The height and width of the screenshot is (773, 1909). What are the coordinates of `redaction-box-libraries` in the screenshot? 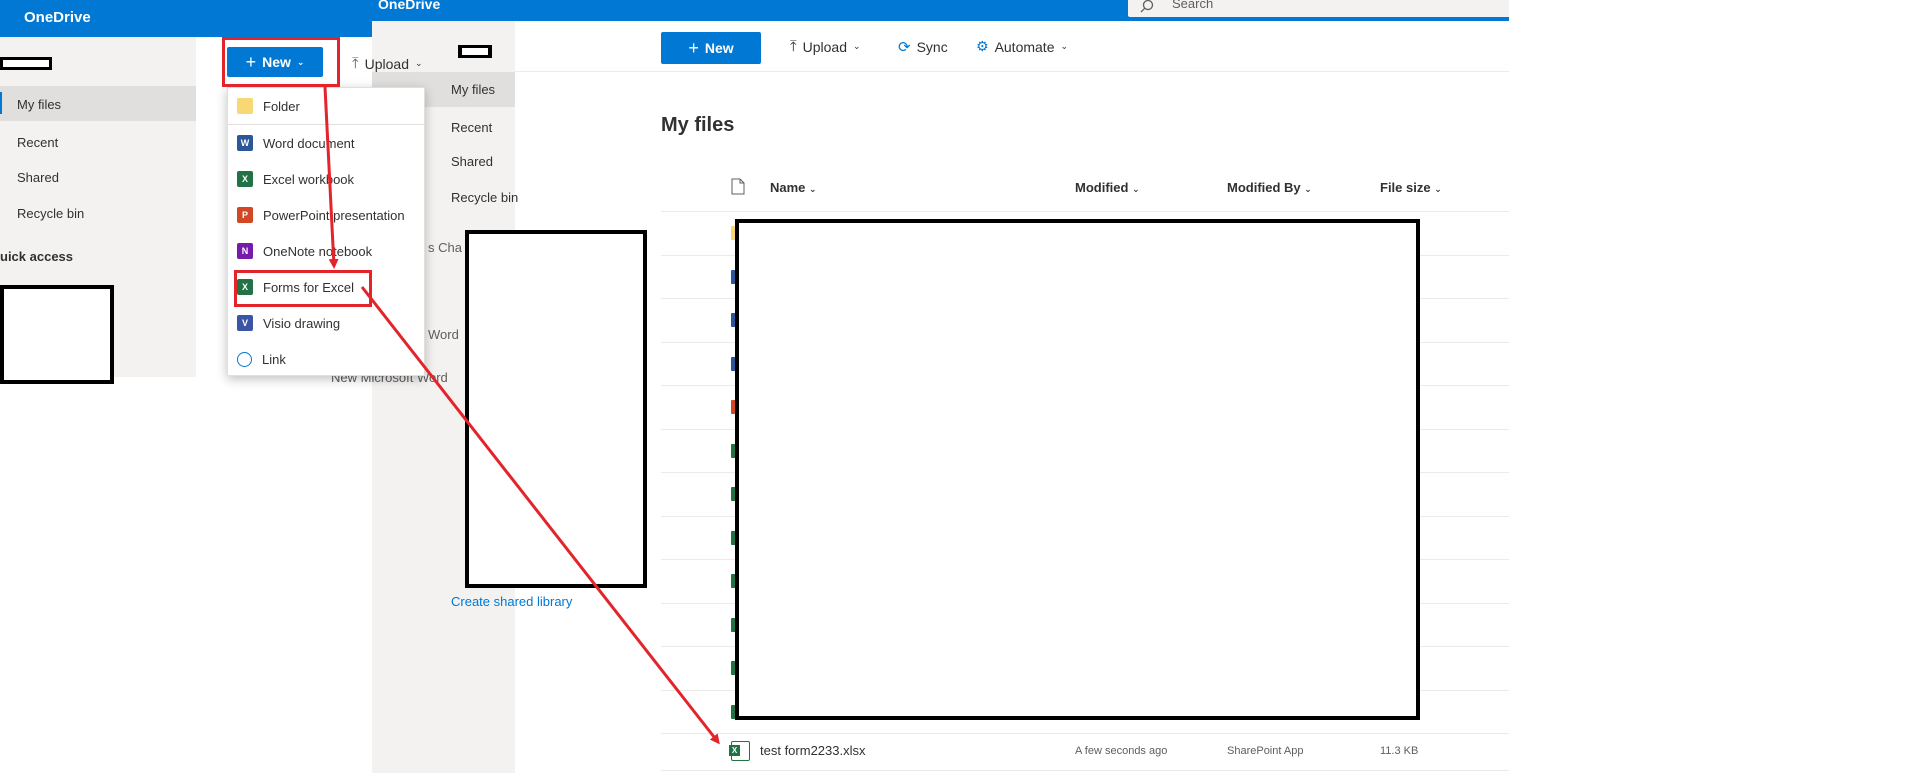 It's located at (556, 409).